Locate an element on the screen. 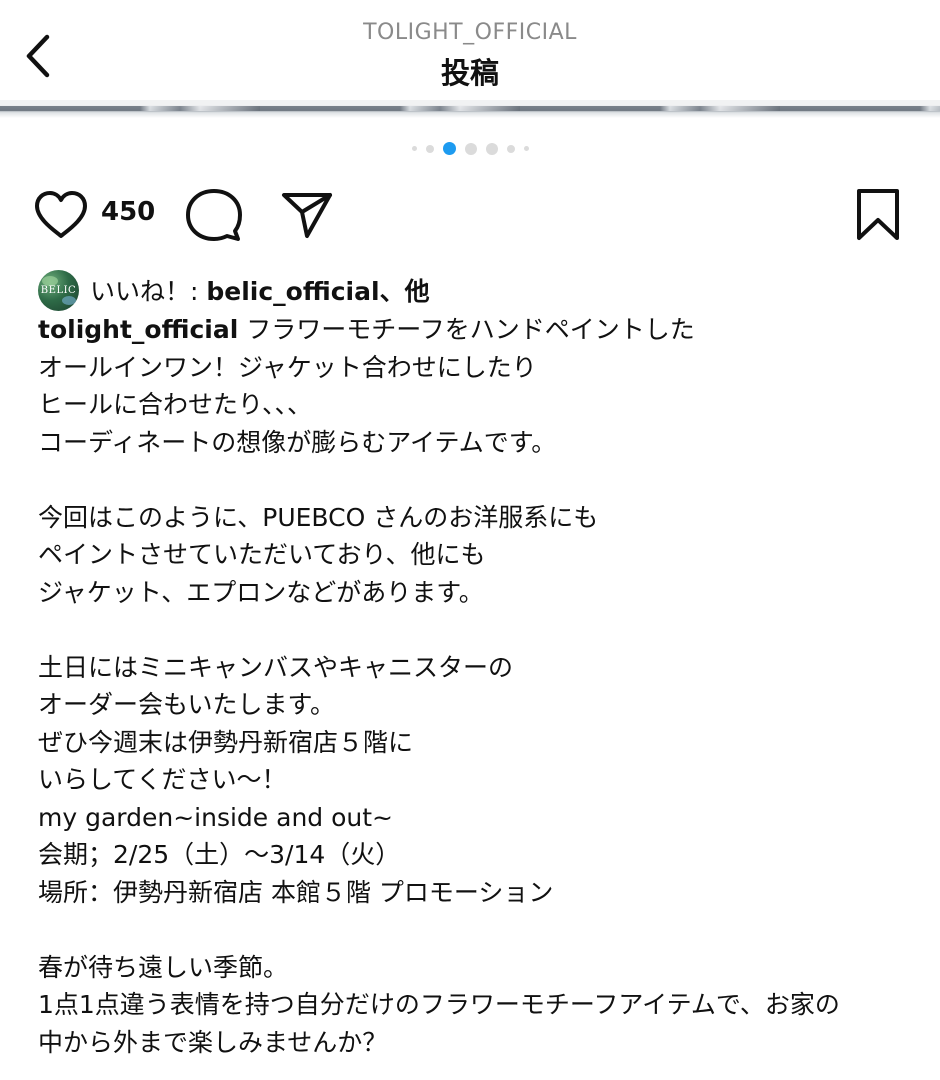 This screenshot has height=1080, width=940. heart-icon is located at coordinates (61, 214).